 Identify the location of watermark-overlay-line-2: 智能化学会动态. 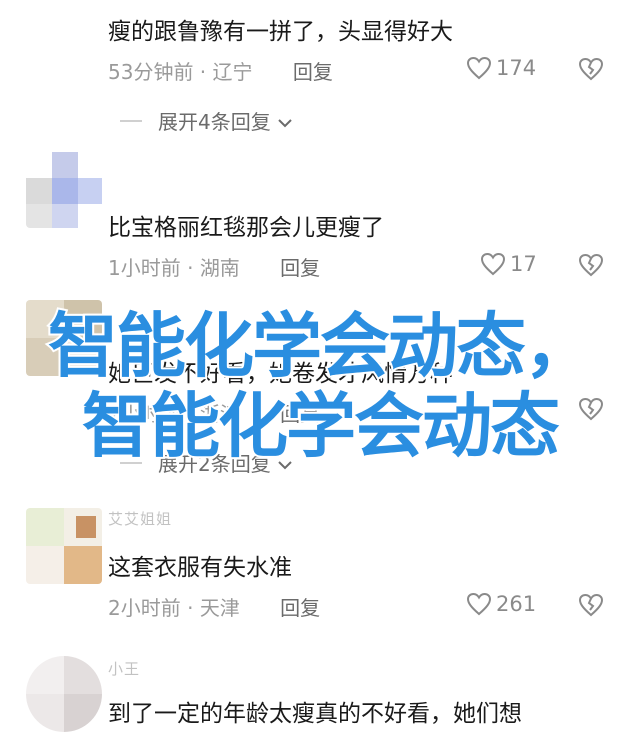
(321, 426).